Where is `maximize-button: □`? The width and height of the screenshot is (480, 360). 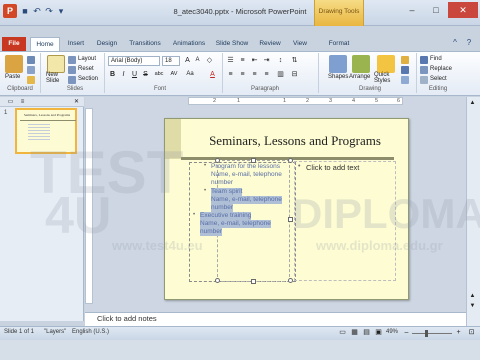 maximize-button: □ is located at coordinates (436, 10).